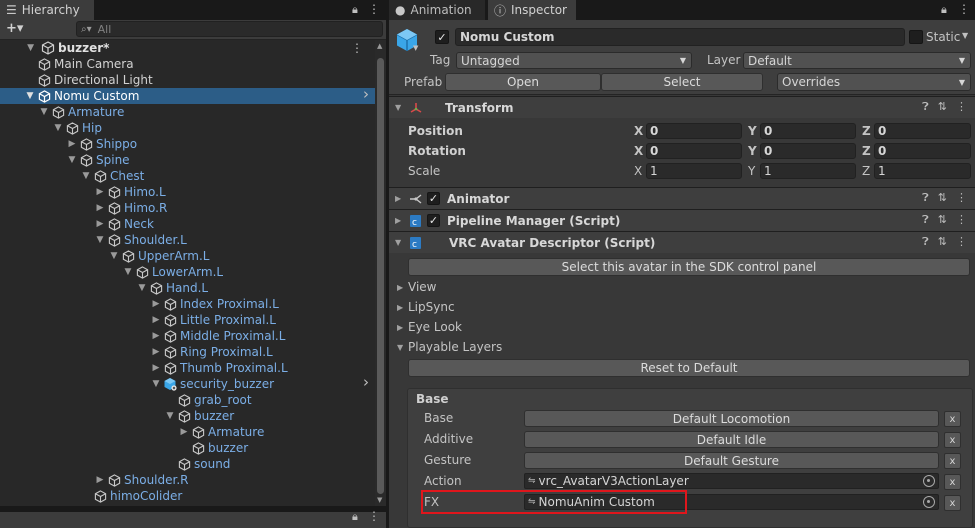 The width and height of the screenshot is (975, 528). What do you see at coordinates (187, 94) in the screenshot?
I see `hierarchy-item: ▼ Nomu Custom ›` at bounding box center [187, 94].